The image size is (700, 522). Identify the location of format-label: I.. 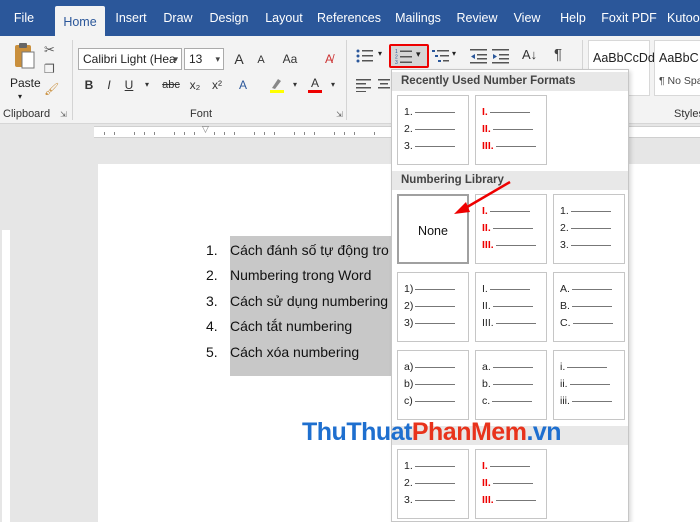
(485, 112).